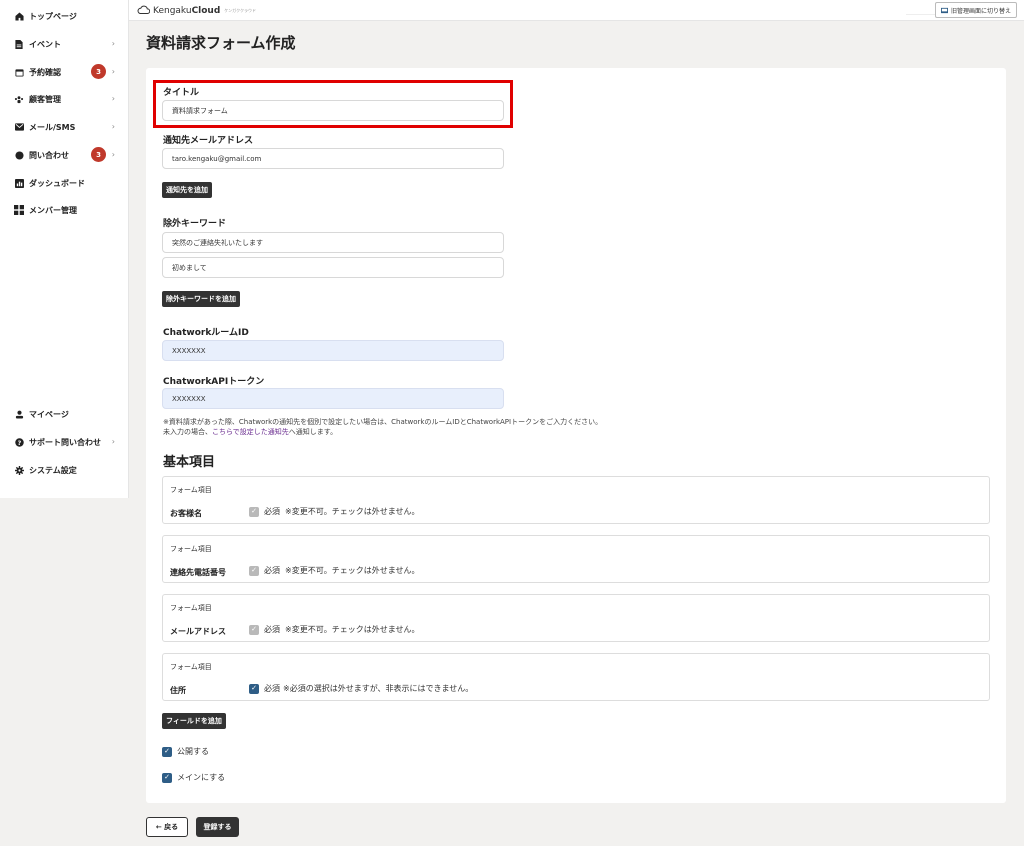  I want to click on form-field-box: フォーム項目 連絡先電話番号 ✓ 必須 ※変更不可。チェックは外せません。, so click(576, 559).